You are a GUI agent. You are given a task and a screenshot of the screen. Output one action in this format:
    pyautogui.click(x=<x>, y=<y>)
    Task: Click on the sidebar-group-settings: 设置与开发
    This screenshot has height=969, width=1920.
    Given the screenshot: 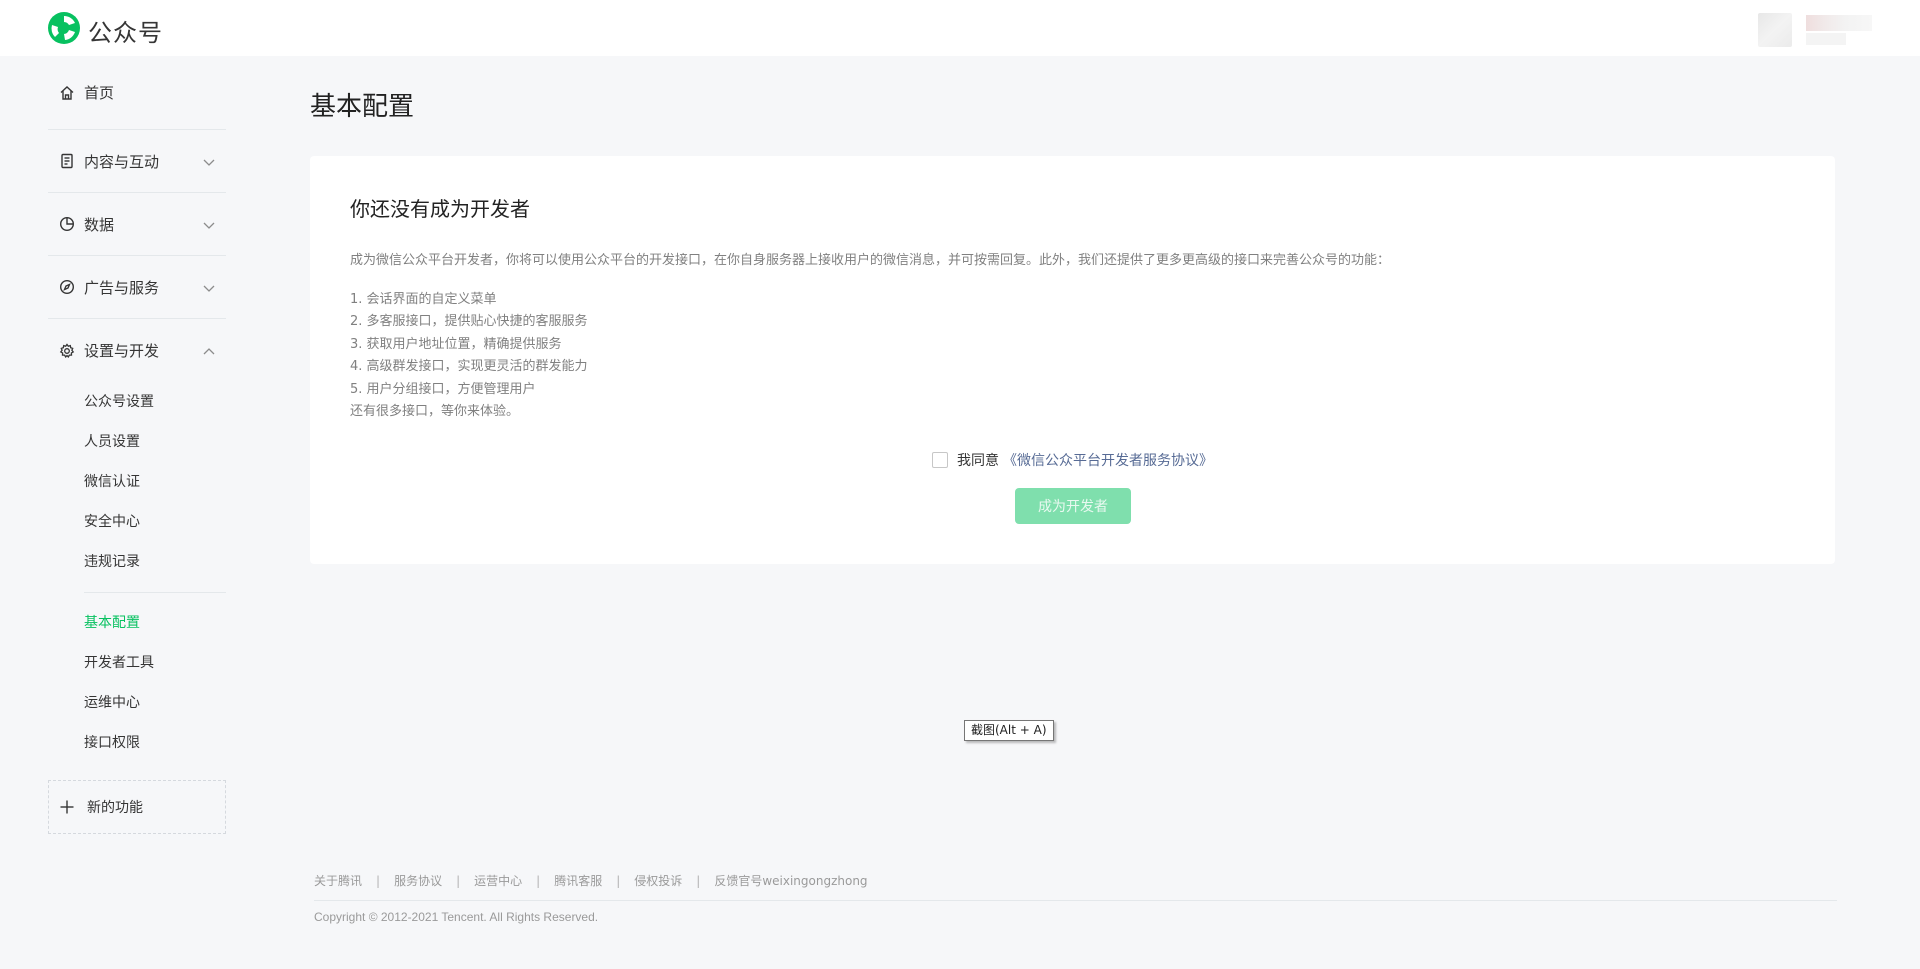 What is the action you would take?
    pyautogui.click(x=137, y=350)
    